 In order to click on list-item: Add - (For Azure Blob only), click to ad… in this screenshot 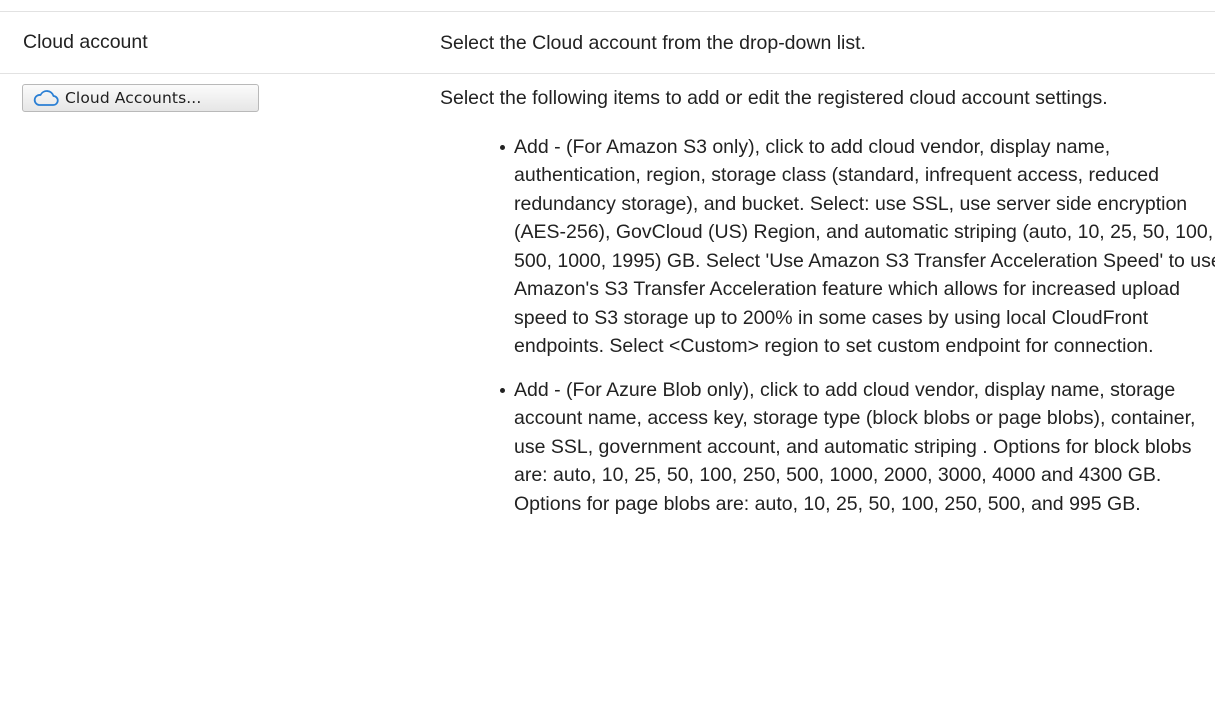, I will do `click(827, 447)`.